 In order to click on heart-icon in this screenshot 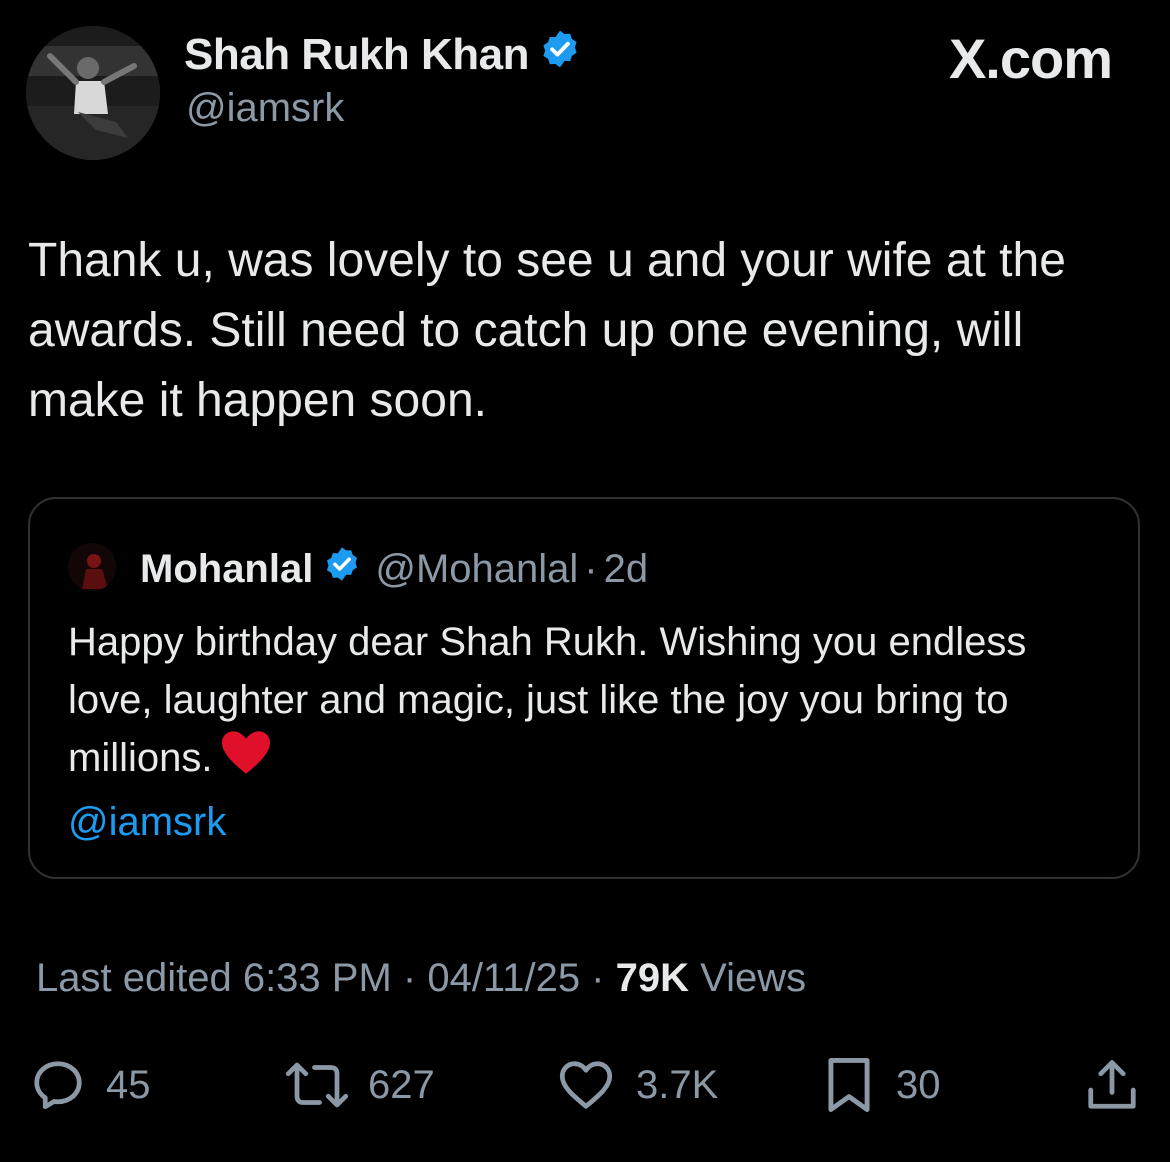, I will do `click(586, 1085)`.